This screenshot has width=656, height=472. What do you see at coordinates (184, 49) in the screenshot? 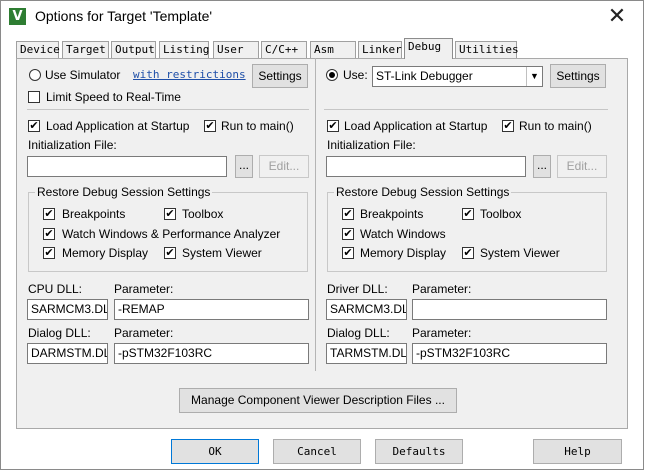
I see `tab-listing: Listing` at bounding box center [184, 49].